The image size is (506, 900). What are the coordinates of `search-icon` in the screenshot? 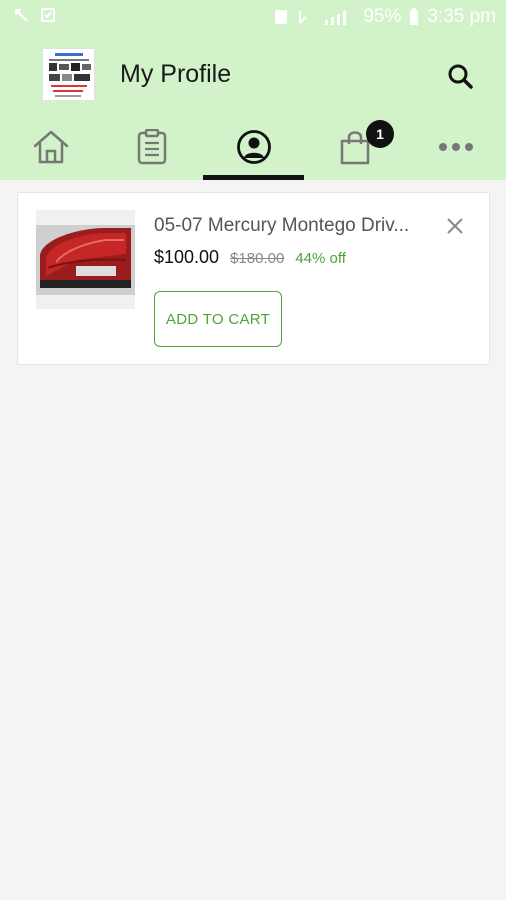 It's located at (460, 76).